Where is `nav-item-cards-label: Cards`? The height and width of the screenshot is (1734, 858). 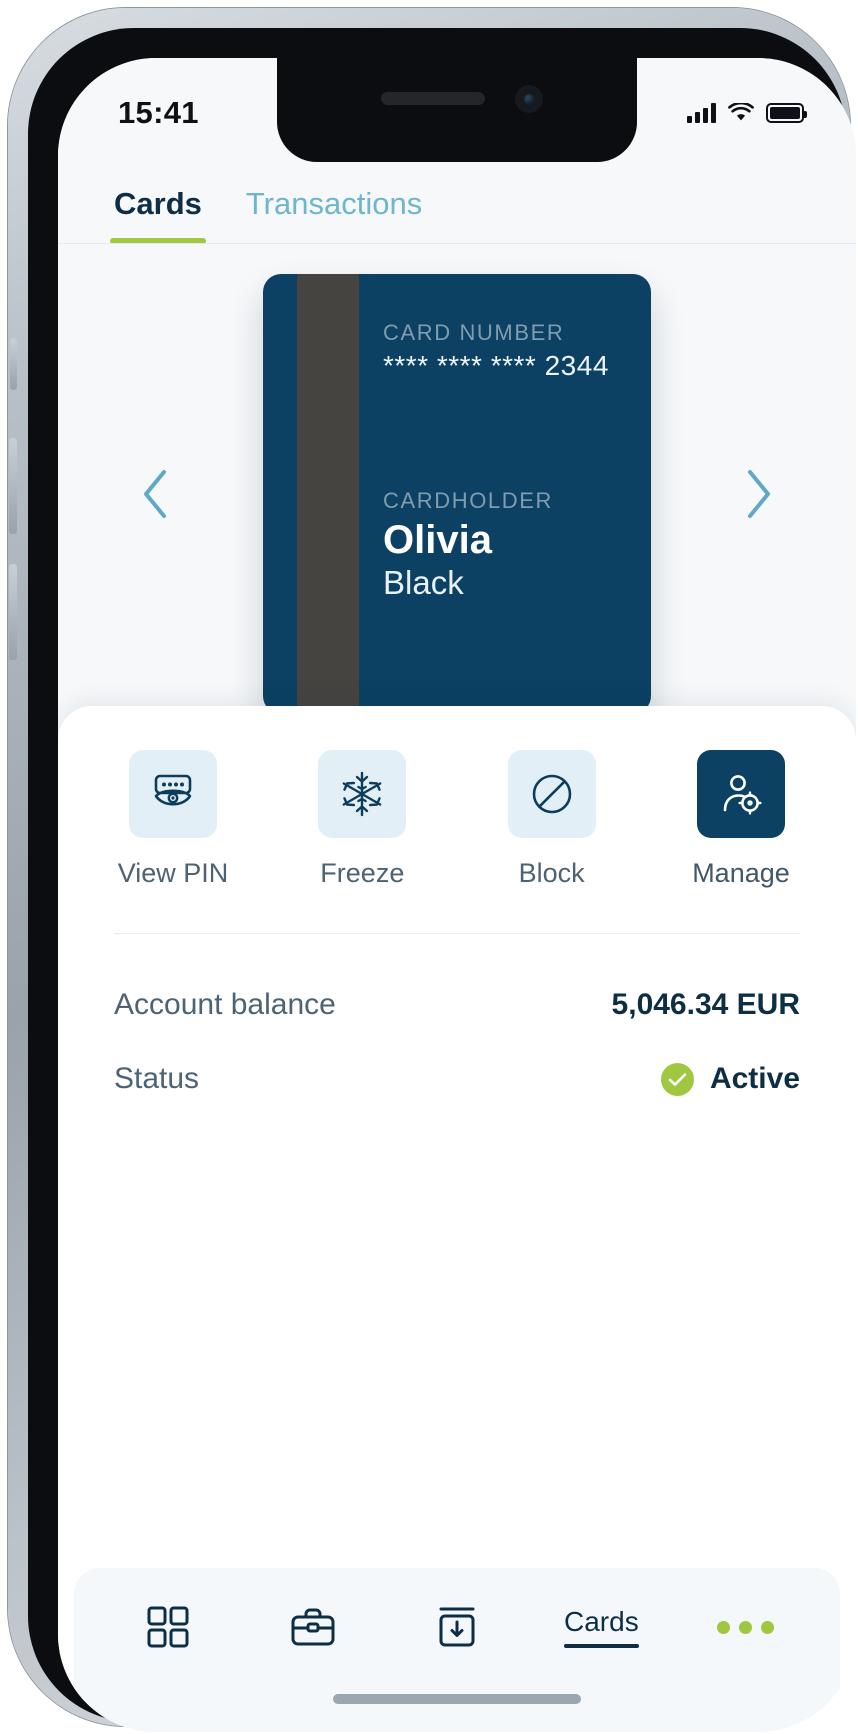 nav-item-cards-label: Cards is located at coordinates (601, 1627).